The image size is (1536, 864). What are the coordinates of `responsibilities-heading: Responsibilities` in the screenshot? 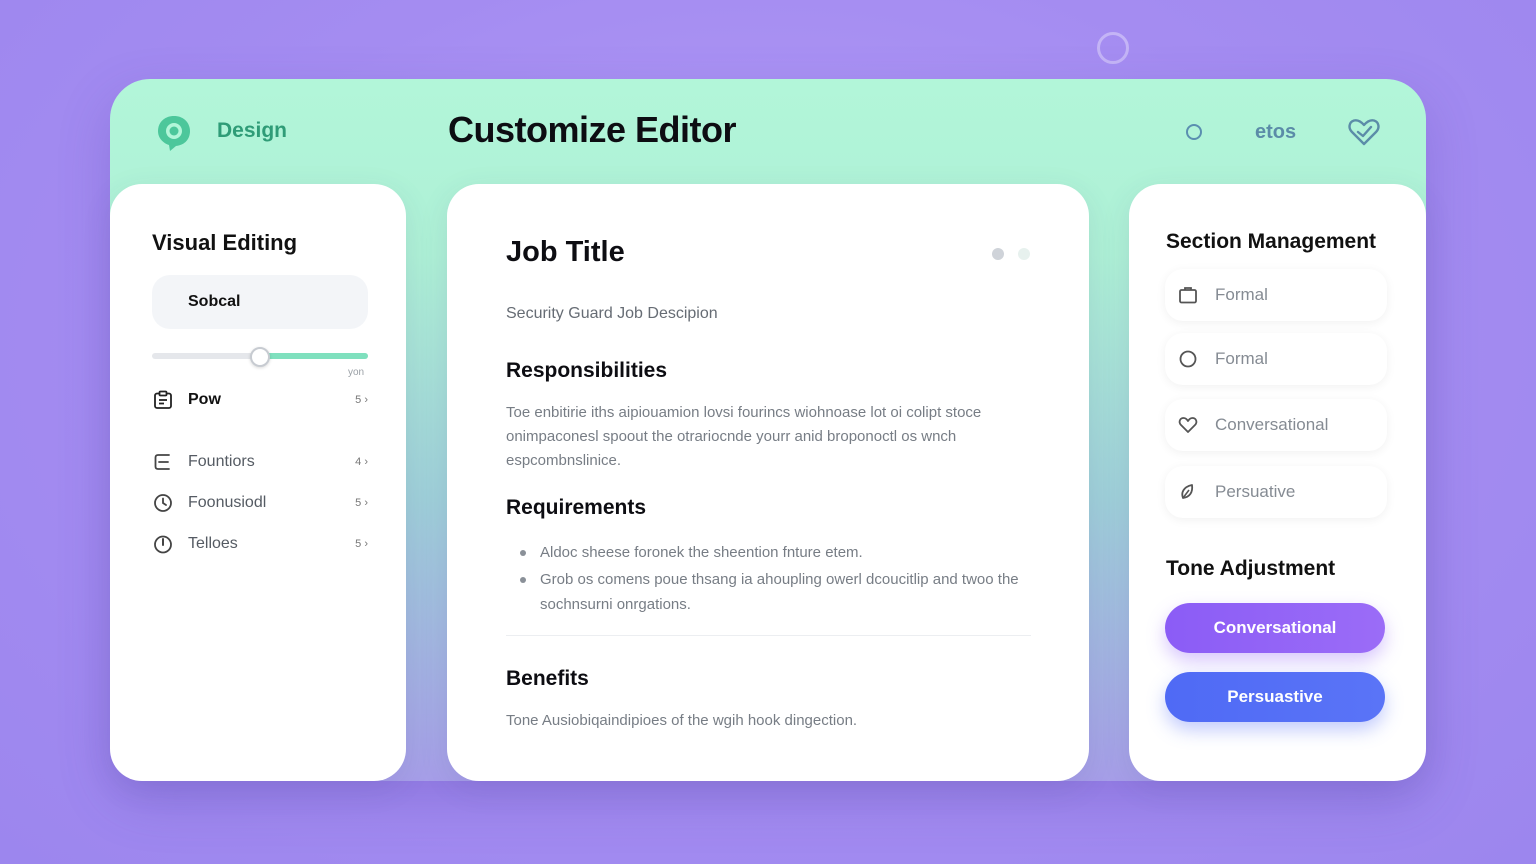 It's located at (586, 371).